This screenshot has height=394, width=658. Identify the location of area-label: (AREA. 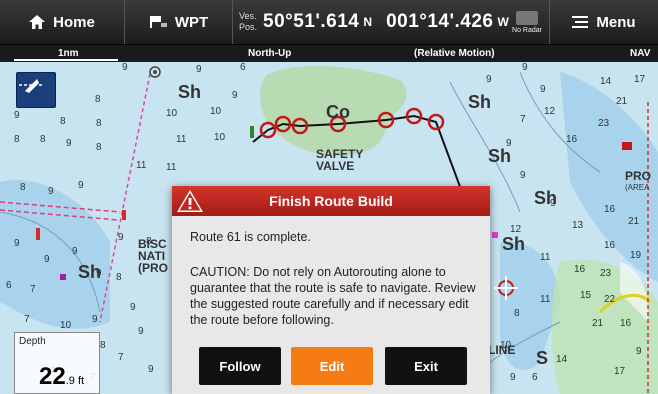
(637, 187).